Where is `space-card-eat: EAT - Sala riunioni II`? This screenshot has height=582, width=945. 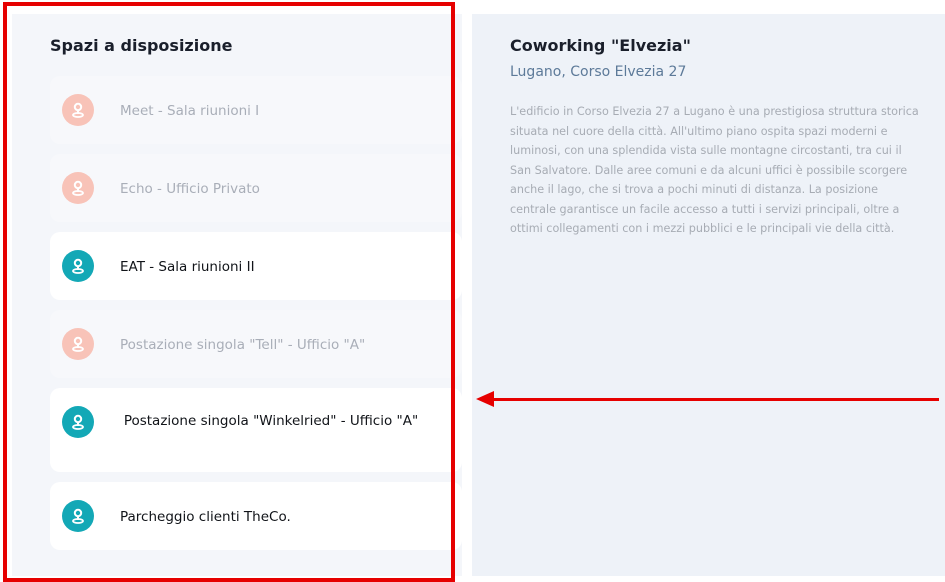 space-card-eat: EAT - Sala riunioni II is located at coordinates (256, 266).